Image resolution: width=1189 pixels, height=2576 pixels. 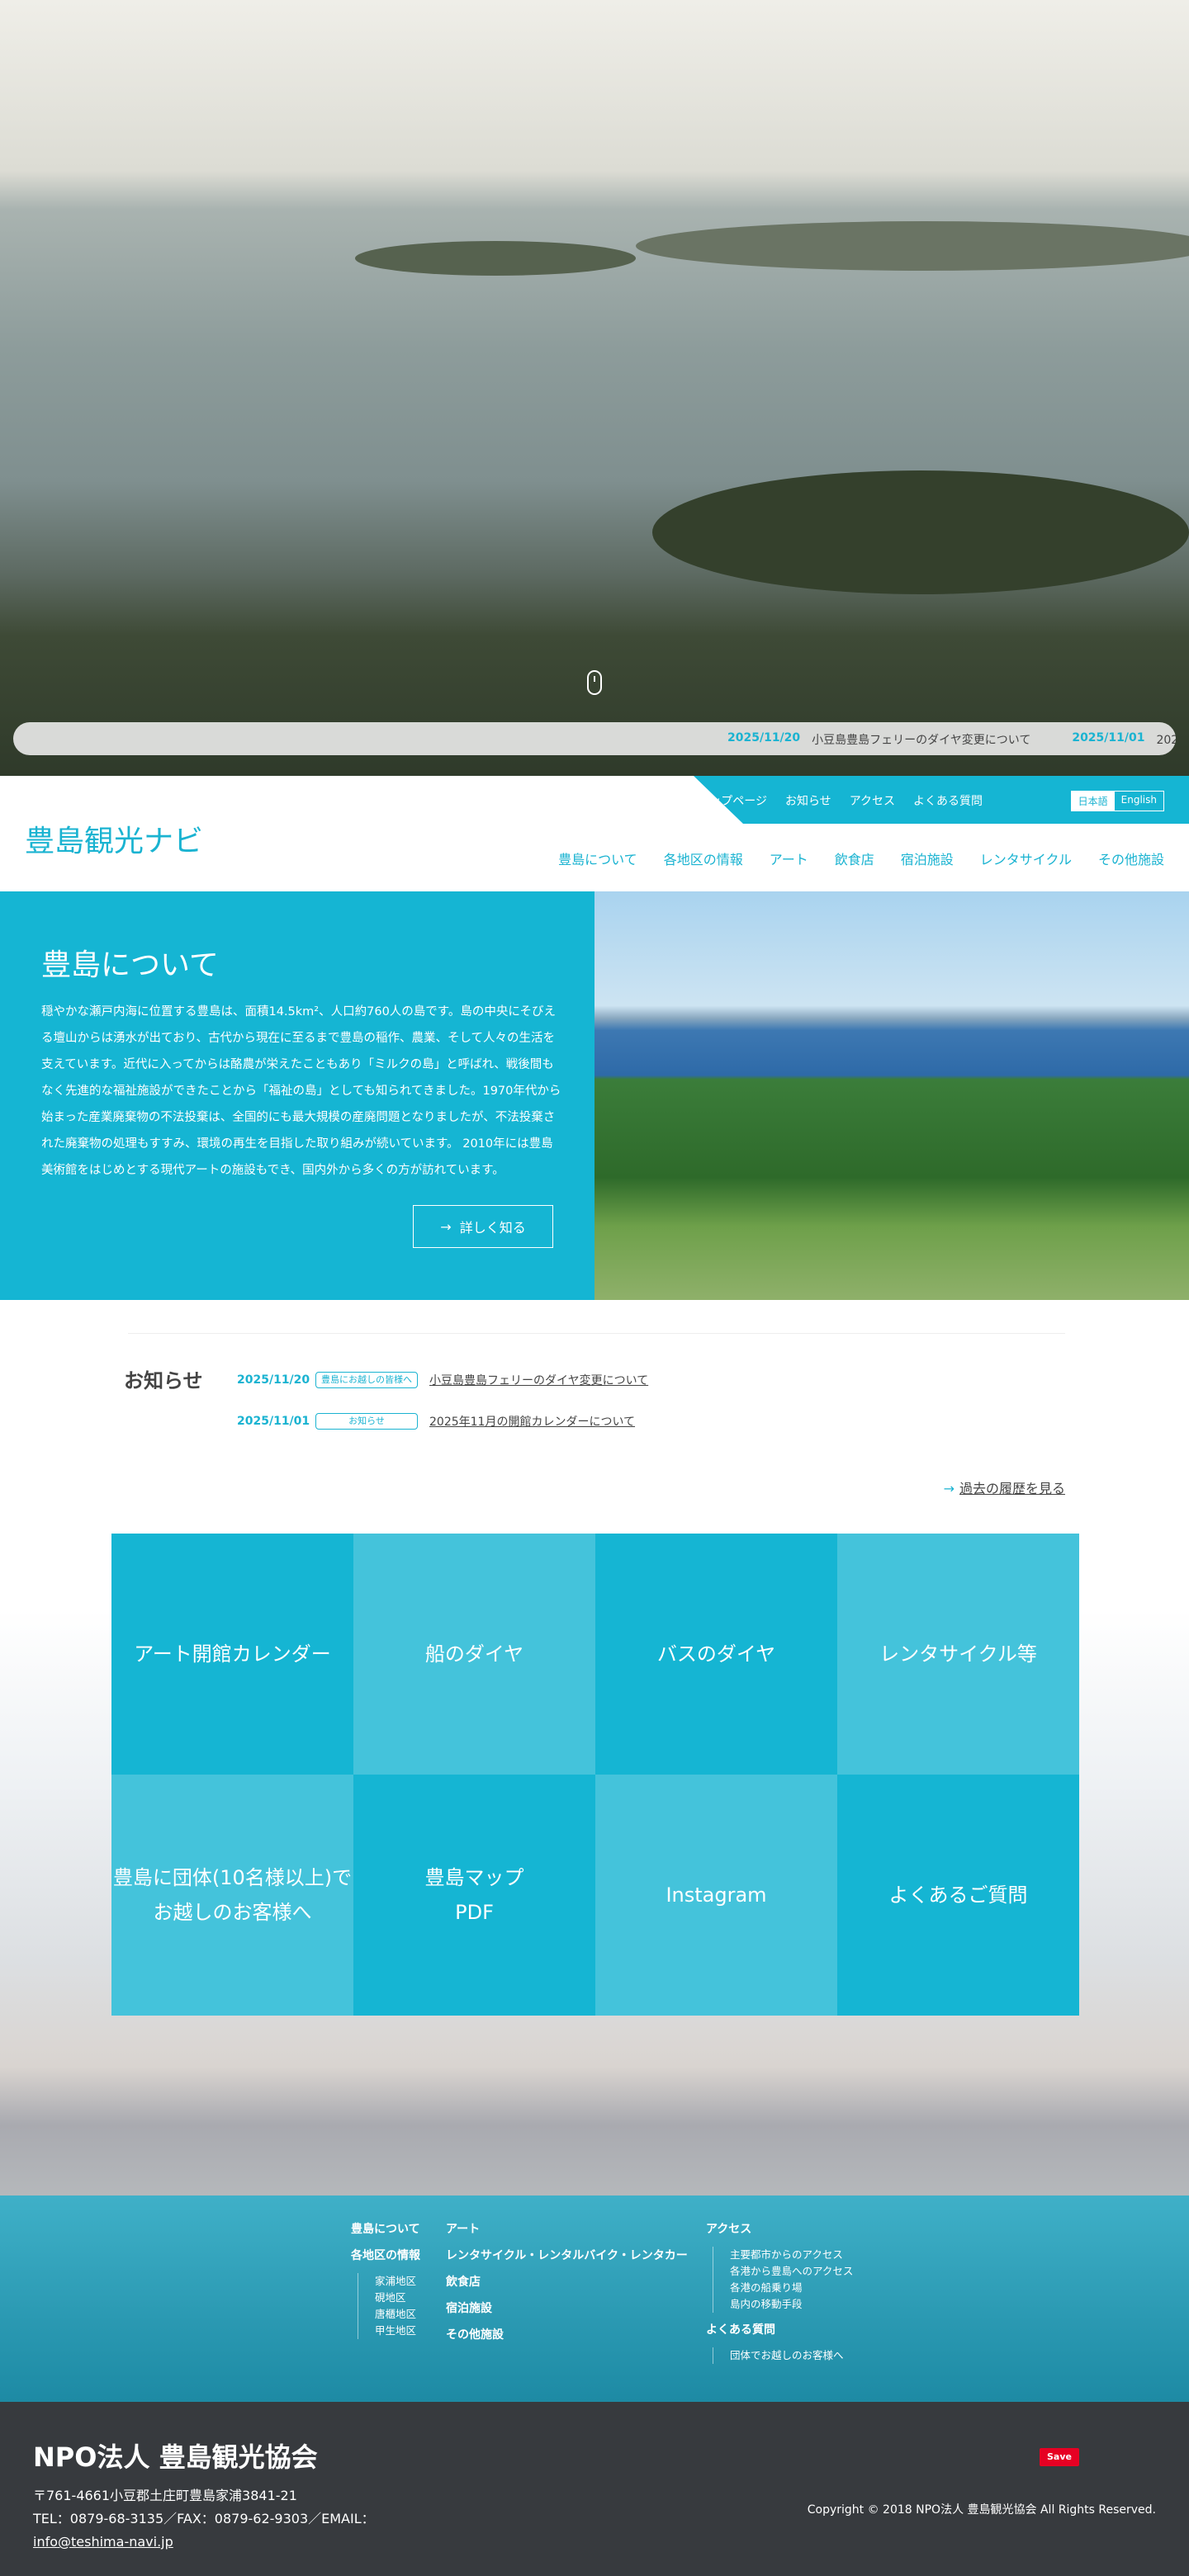 I want to click on tile-label: レンタサイクル等, so click(x=958, y=1654).